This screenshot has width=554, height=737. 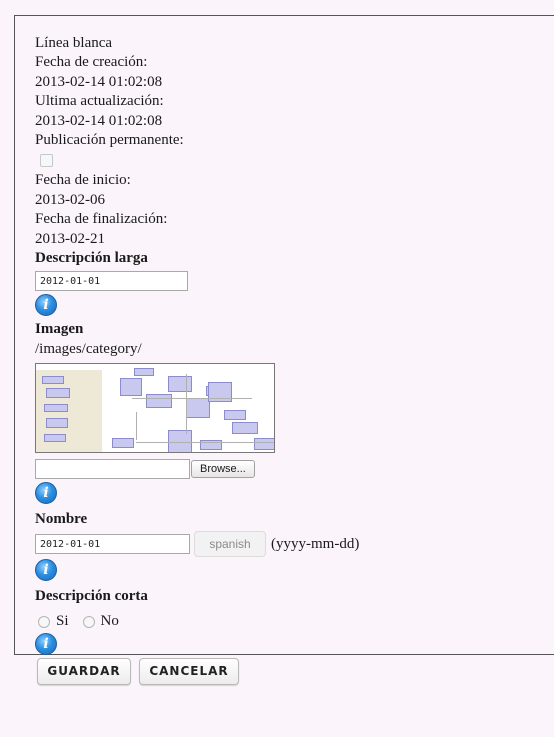 I want to click on image-thumbnail, so click(x=155, y=408).